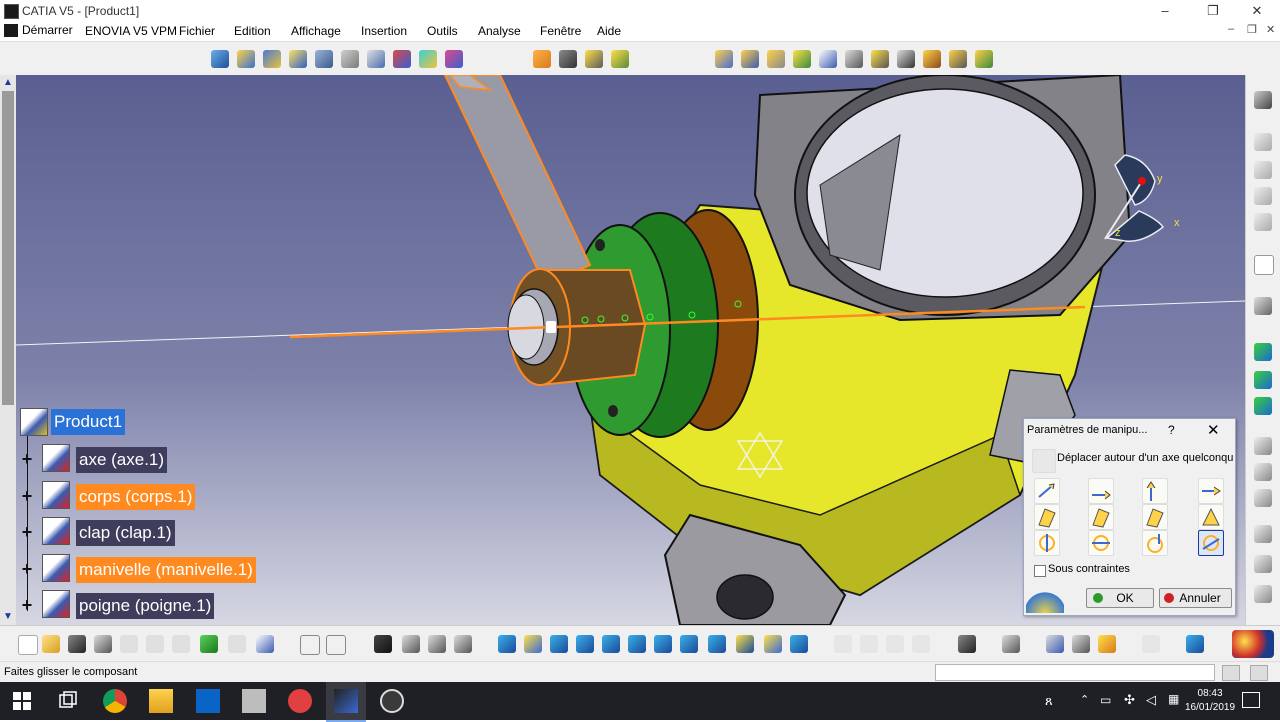 The height and width of the screenshot is (722, 1280). I want to click on people-icon: ጸ, so click(1049, 701).